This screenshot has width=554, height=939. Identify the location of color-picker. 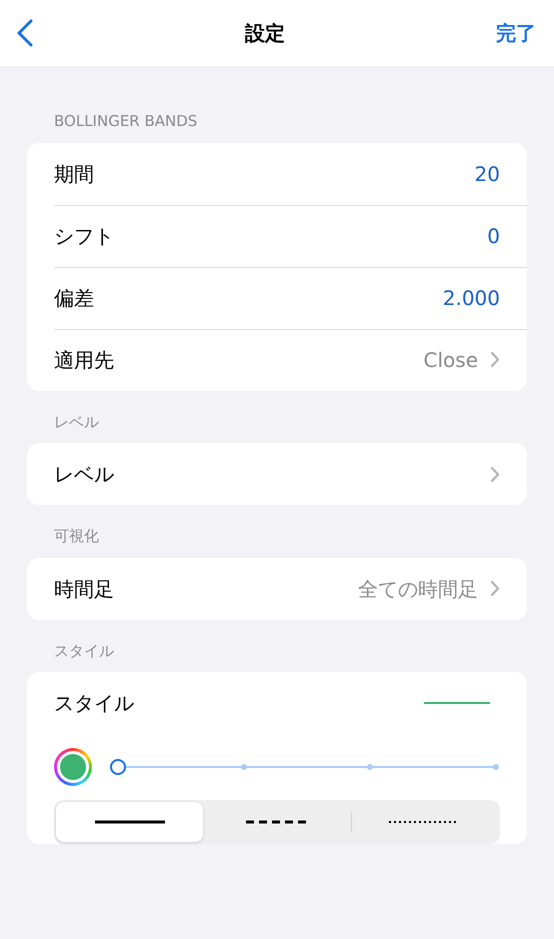
(73, 767).